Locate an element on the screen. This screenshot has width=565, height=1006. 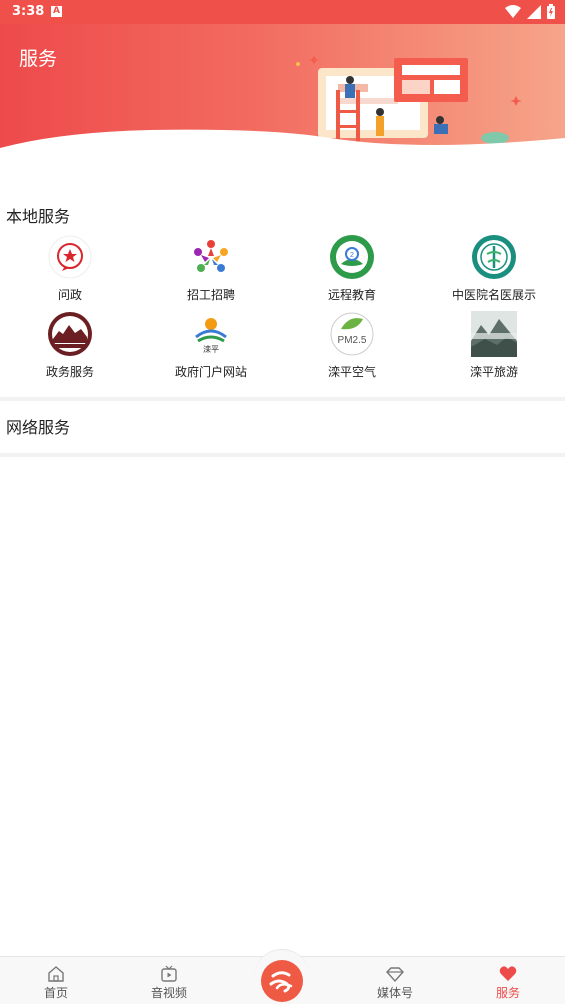
nav-item-home: 首页 is located at coordinates (56, 981).